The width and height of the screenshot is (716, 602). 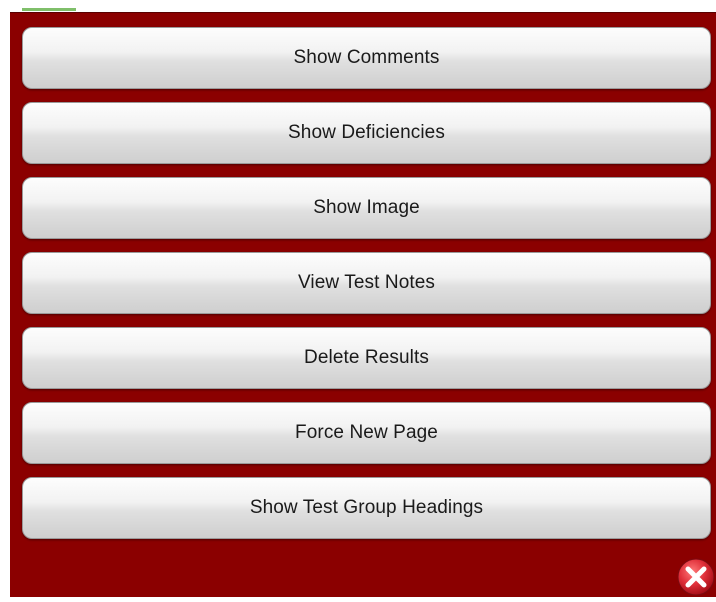 I want to click on close-icon, so click(x=696, y=577).